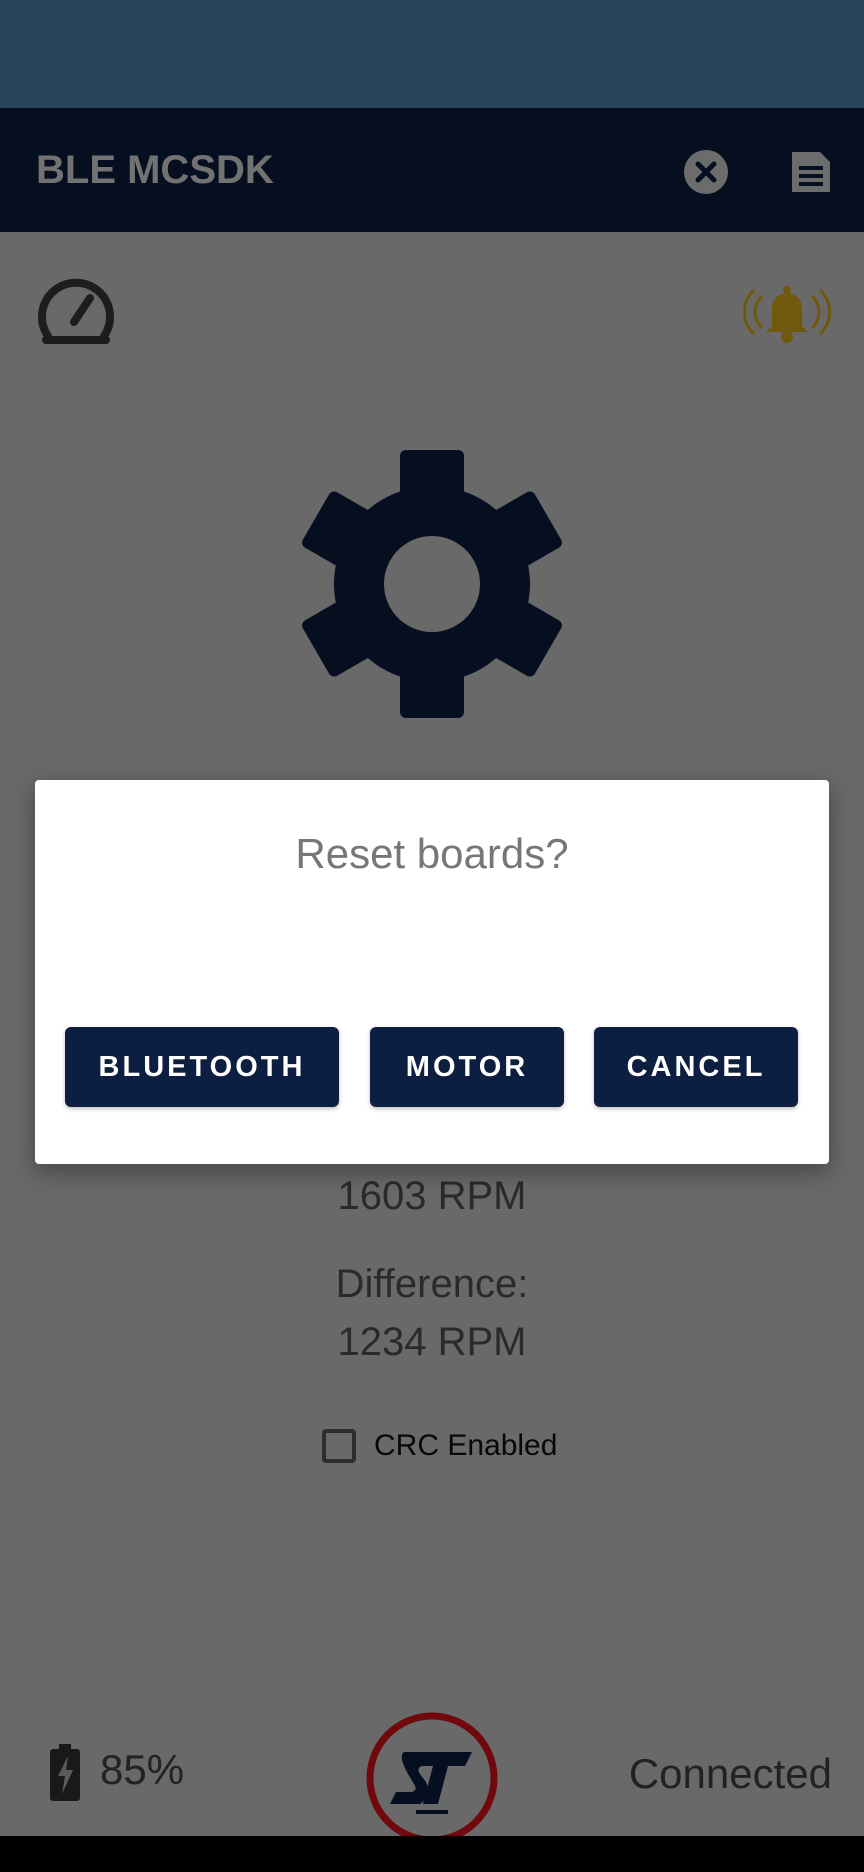 The width and height of the screenshot is (864, 1872). I want to click on dialog-title: Reset boards?, so click(432, 853).